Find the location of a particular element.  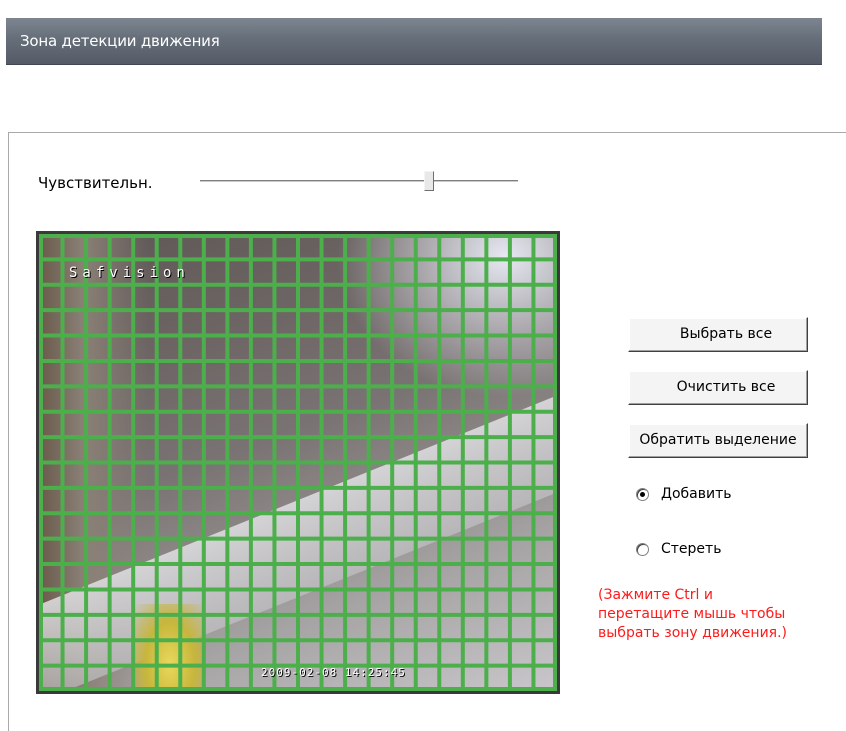

hint-line: выбрать зону движения.) is located at coordinates (692, 633).